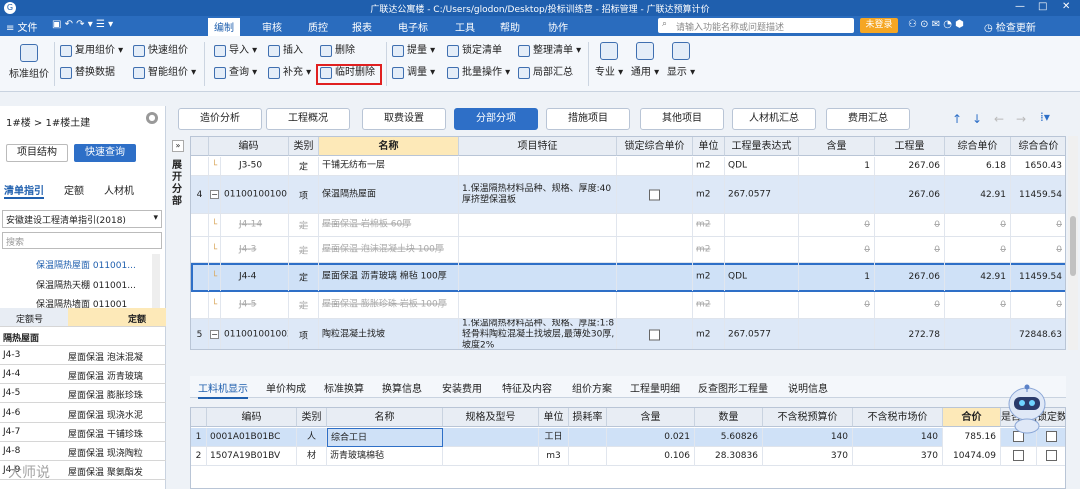 The height and width of the screenshot is (489, 1080). Describe the element at coordinates (220, 119) in the screenshot. I see `tab-0: 造价分析` at that location.